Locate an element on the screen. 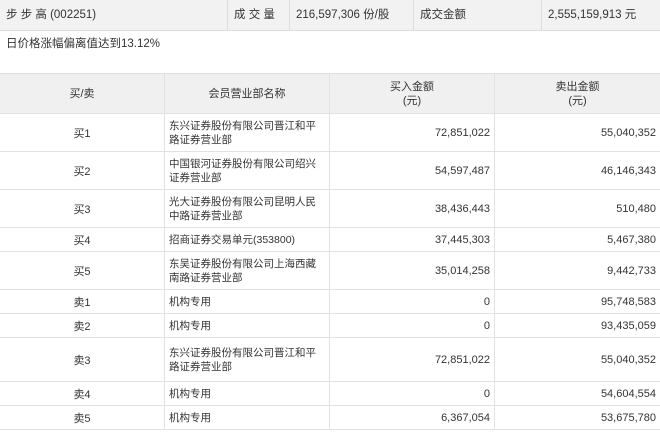 The width and height of the screenshot is (660, 442). volume-label: 成 交 量 is located at coordinates (259, 15).